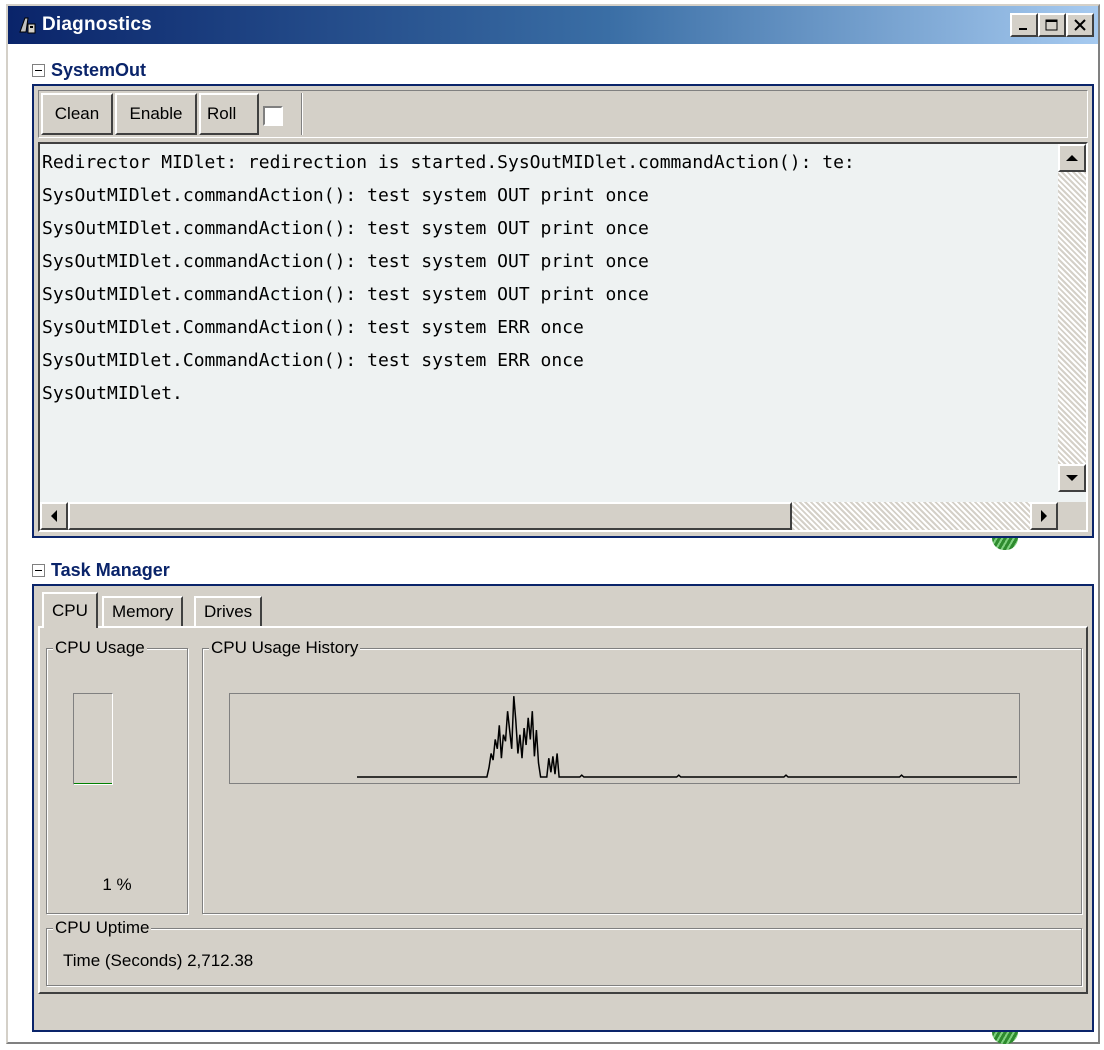  Describe the element at coordinates (564, 952) in the screenshot. I see `cpu-uptime-group: CPU Uptime Time (Seconds) 2,712.38` at that location.